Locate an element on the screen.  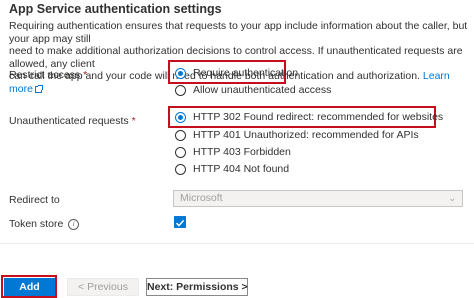
restrict-access-label: Restrict access * is located at coordinates (48, 75).